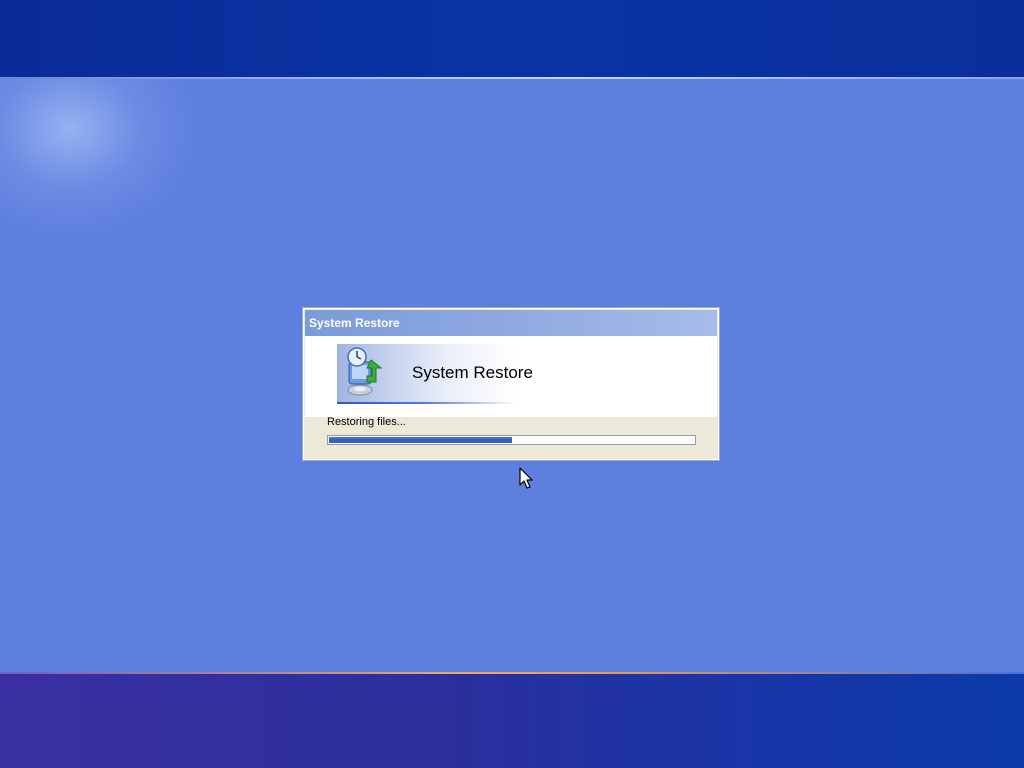 The image size is (1024, 768). Describe the element at coordinates (512, 38) in the screenshot. I see `top-band` at that location.